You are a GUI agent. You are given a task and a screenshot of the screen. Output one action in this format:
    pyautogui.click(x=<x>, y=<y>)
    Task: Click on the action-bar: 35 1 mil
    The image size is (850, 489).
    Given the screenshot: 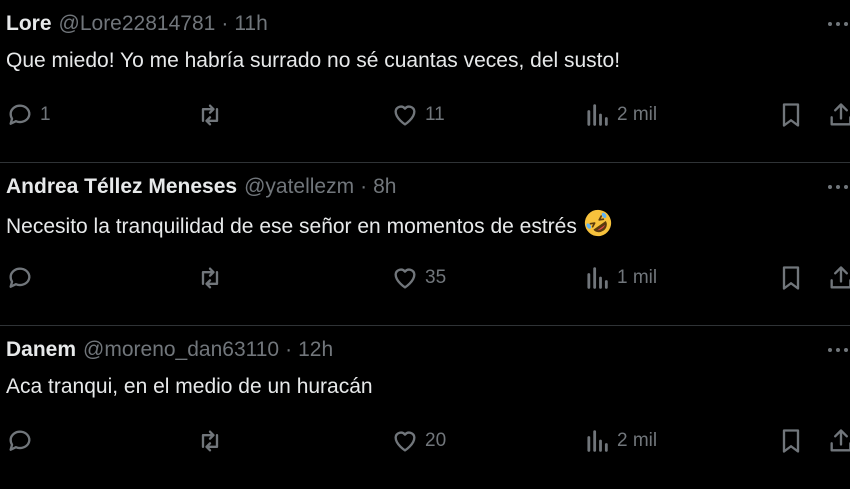 What is the action you would take?
    pyautogui.click(x=425, y=278)
    